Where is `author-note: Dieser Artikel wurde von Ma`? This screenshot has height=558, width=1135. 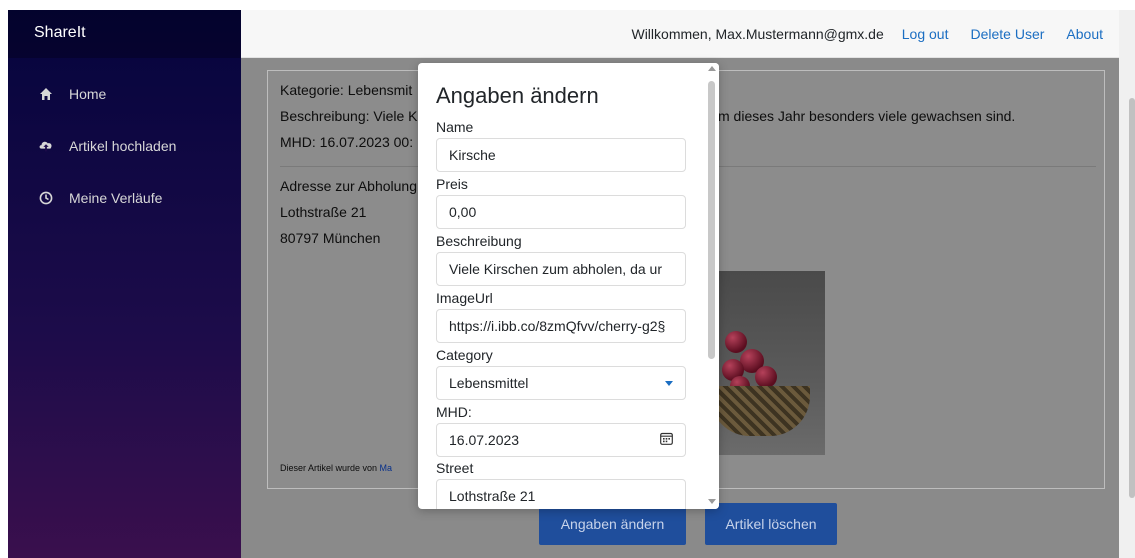
author-note: Dieser Artikel wurde von Ma is located at coordinates (336, 468).